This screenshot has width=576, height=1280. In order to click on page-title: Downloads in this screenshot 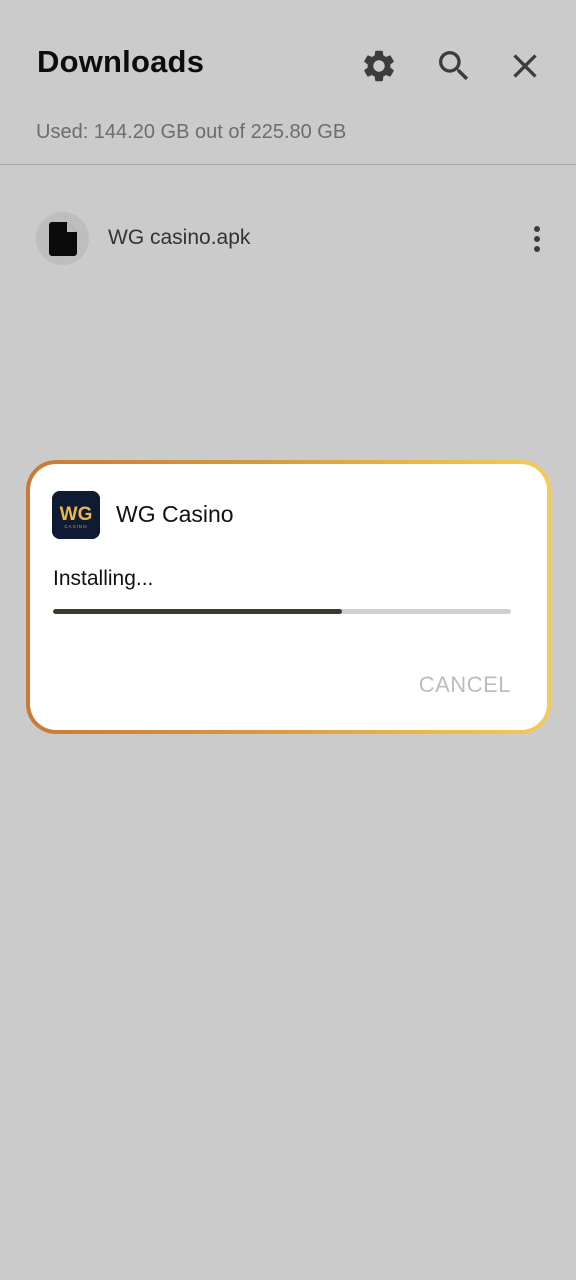, I will do `click(121, 61)`.